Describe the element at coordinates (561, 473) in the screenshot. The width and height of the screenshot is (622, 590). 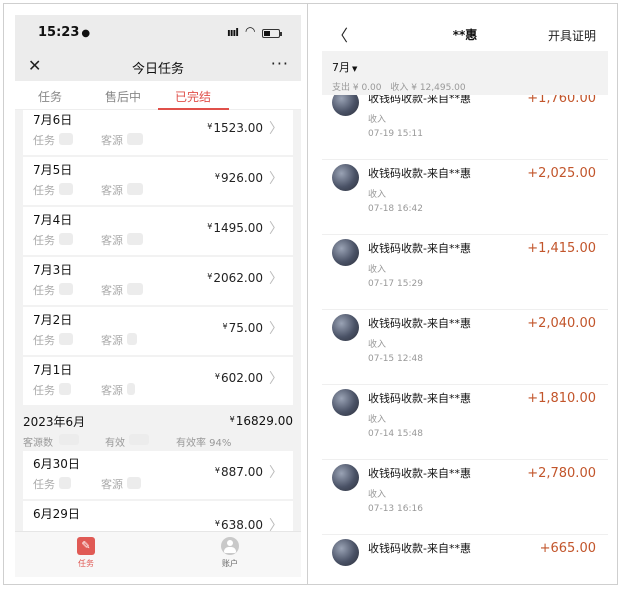
I see `transaction-amount: +2,780.00` at that location.